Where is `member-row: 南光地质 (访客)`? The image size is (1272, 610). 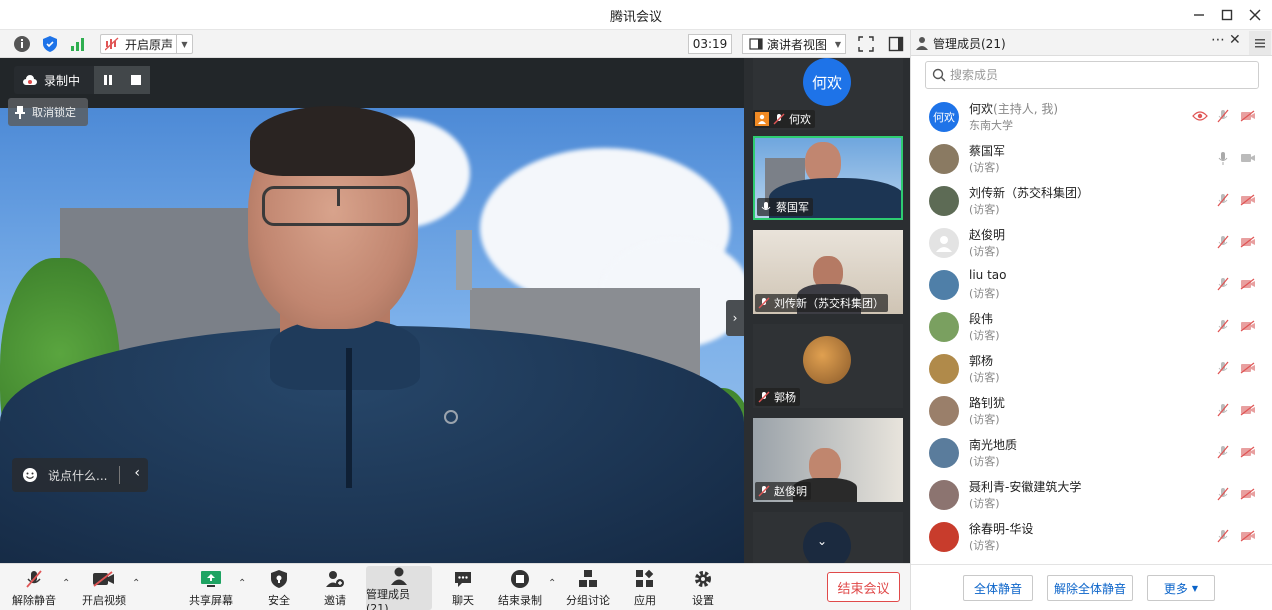
member-row: 南光地质 (访客) is located at coordinates (1095, 452).